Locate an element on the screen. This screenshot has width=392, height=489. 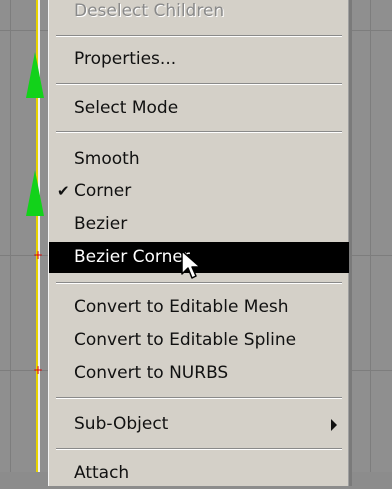
menu-item-label: Attach is located at coordinates (102, 473).